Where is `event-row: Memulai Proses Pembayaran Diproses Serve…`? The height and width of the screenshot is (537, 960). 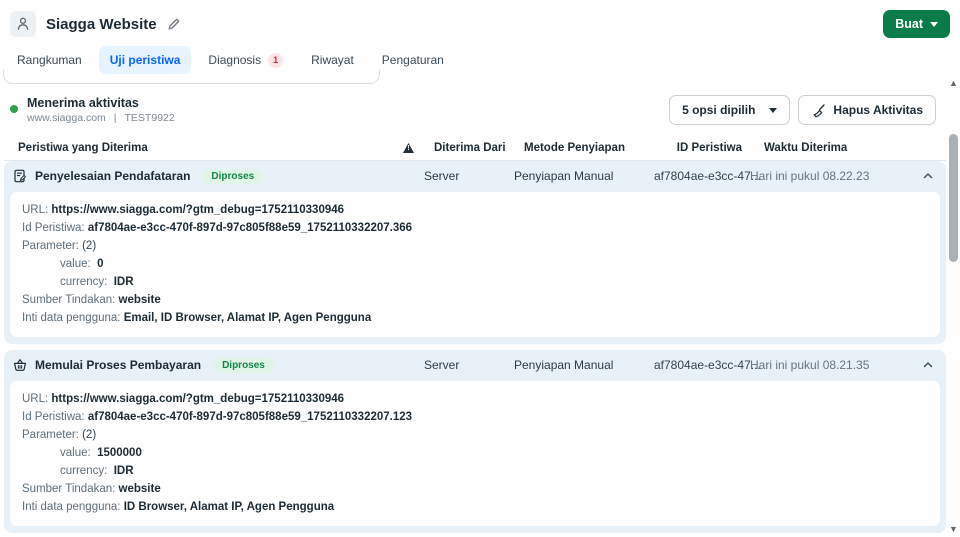
event-row: Memulai Proses Pembayaran Diproses Serve… is located at coordinates (475, 365).